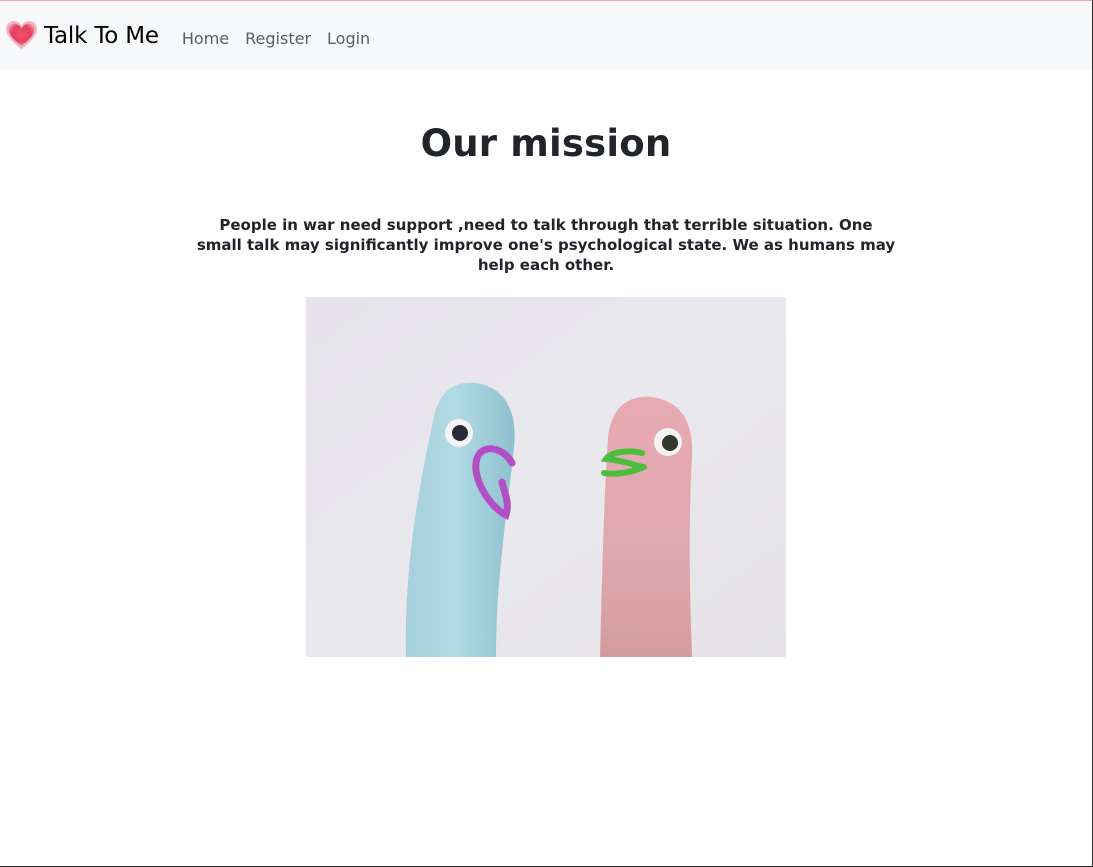  What do you see at coordinates (101, 35) in the screenshot?
I see `brand-name: Talk To Me` at bounding box center [101, 35].